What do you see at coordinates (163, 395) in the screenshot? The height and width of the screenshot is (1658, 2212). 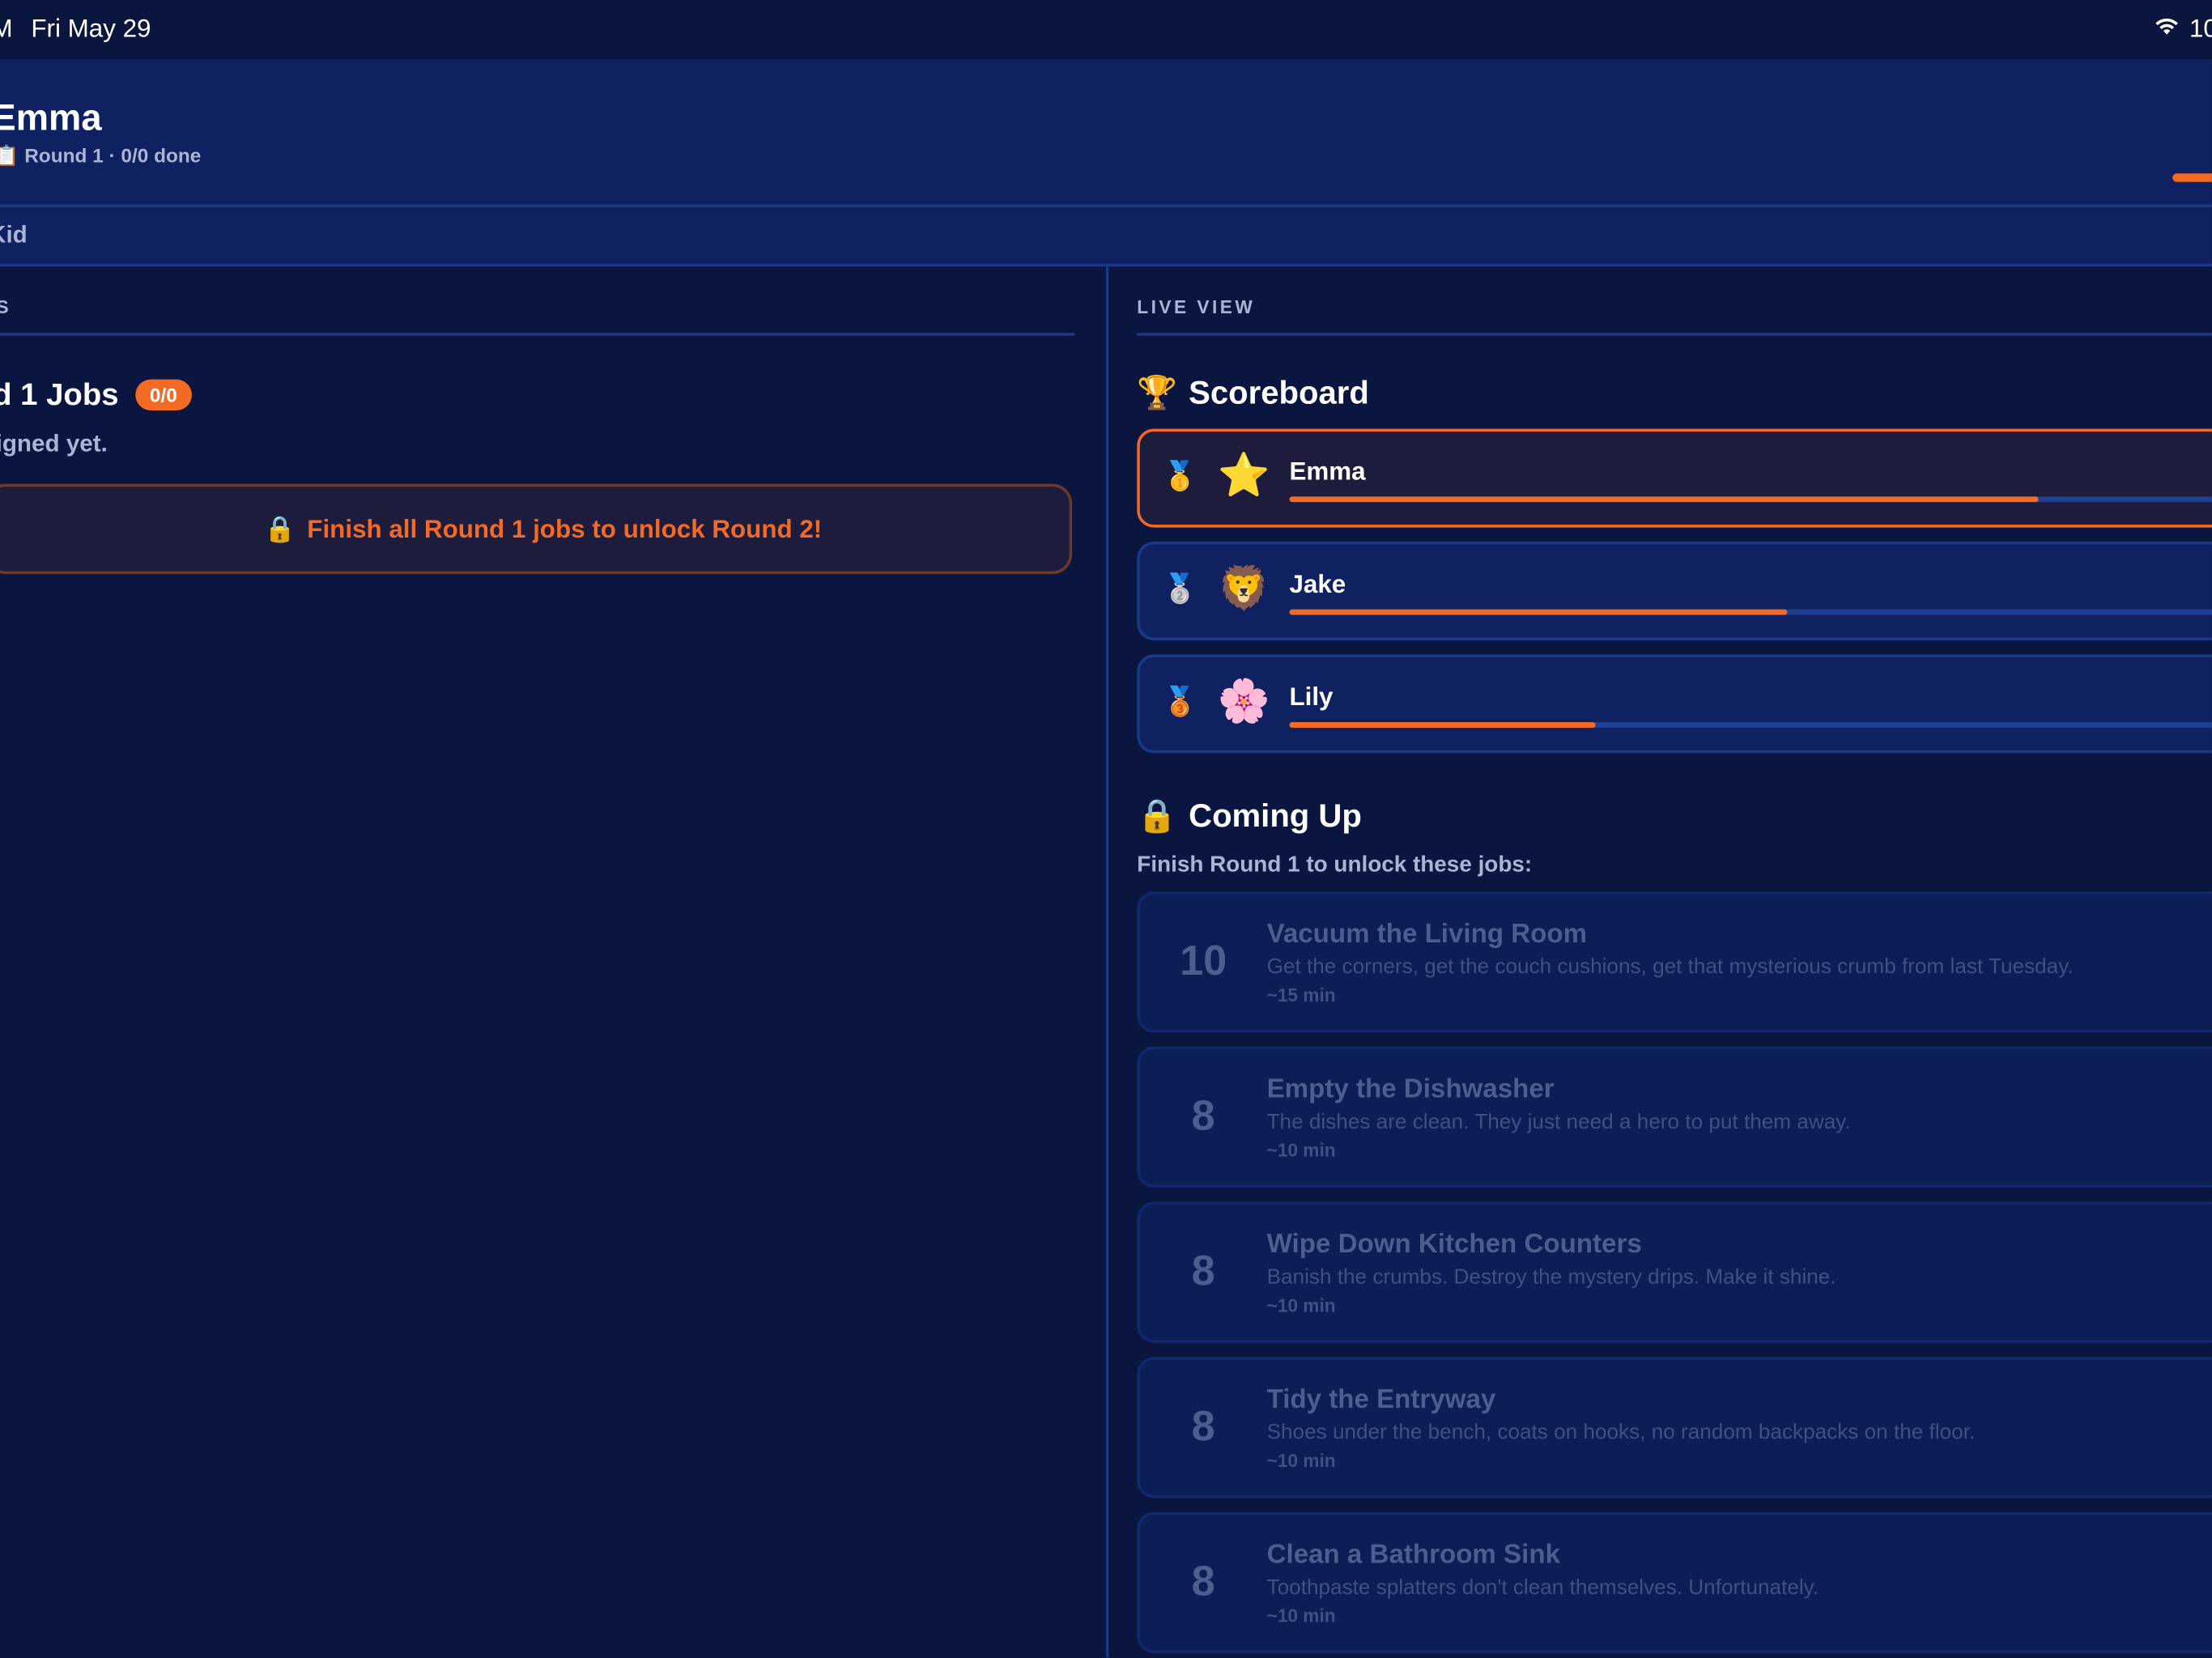 I see `jobs-count-badge: 0/0` at bounding box center [163, 395].